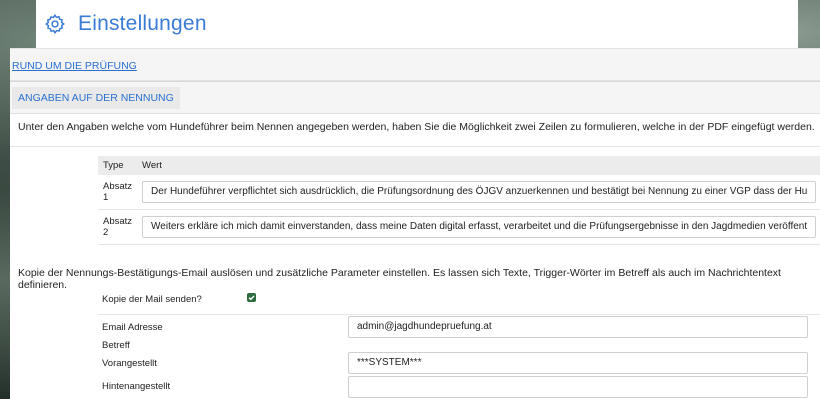  I want to click on page-title: Einstellungen, so click(142, 23).